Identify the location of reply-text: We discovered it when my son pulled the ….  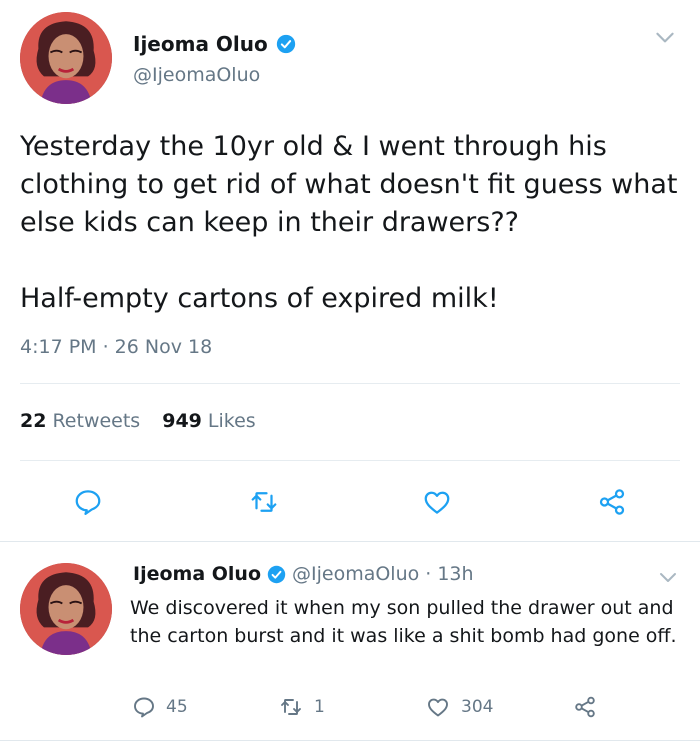
(403, 622).